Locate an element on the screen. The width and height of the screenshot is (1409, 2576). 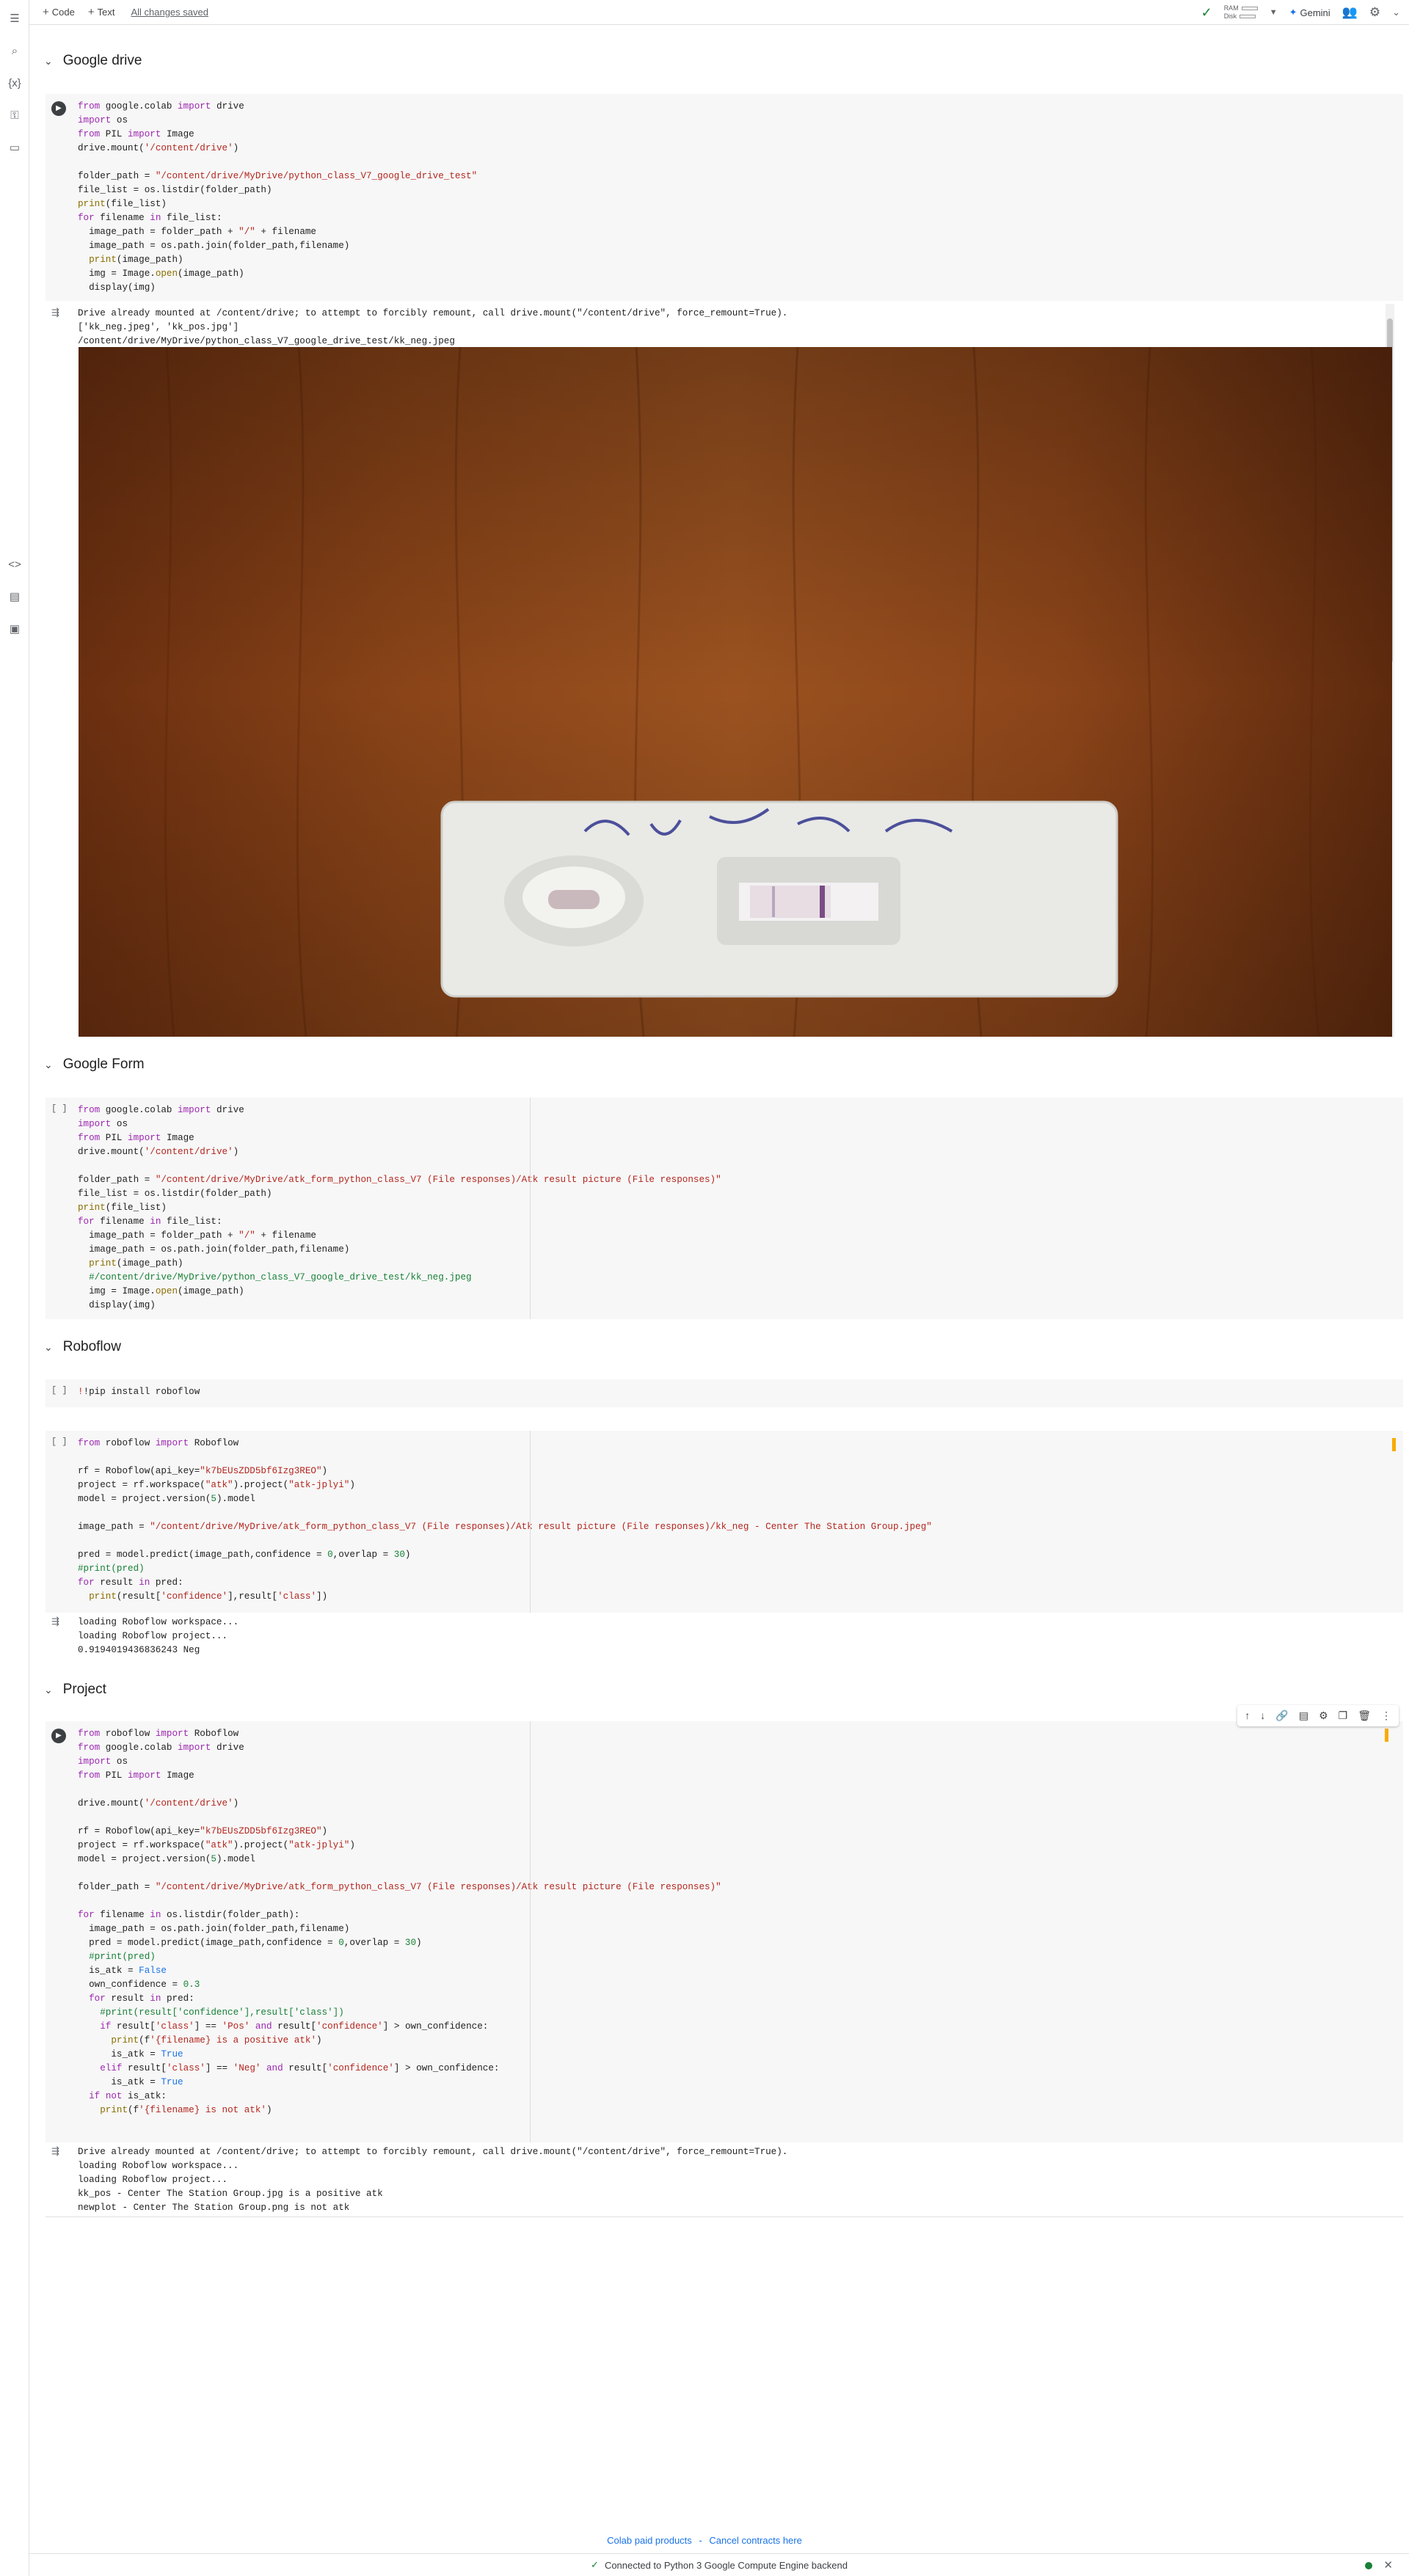
search-icon: ⌕ is located at coordinates (14, 51).